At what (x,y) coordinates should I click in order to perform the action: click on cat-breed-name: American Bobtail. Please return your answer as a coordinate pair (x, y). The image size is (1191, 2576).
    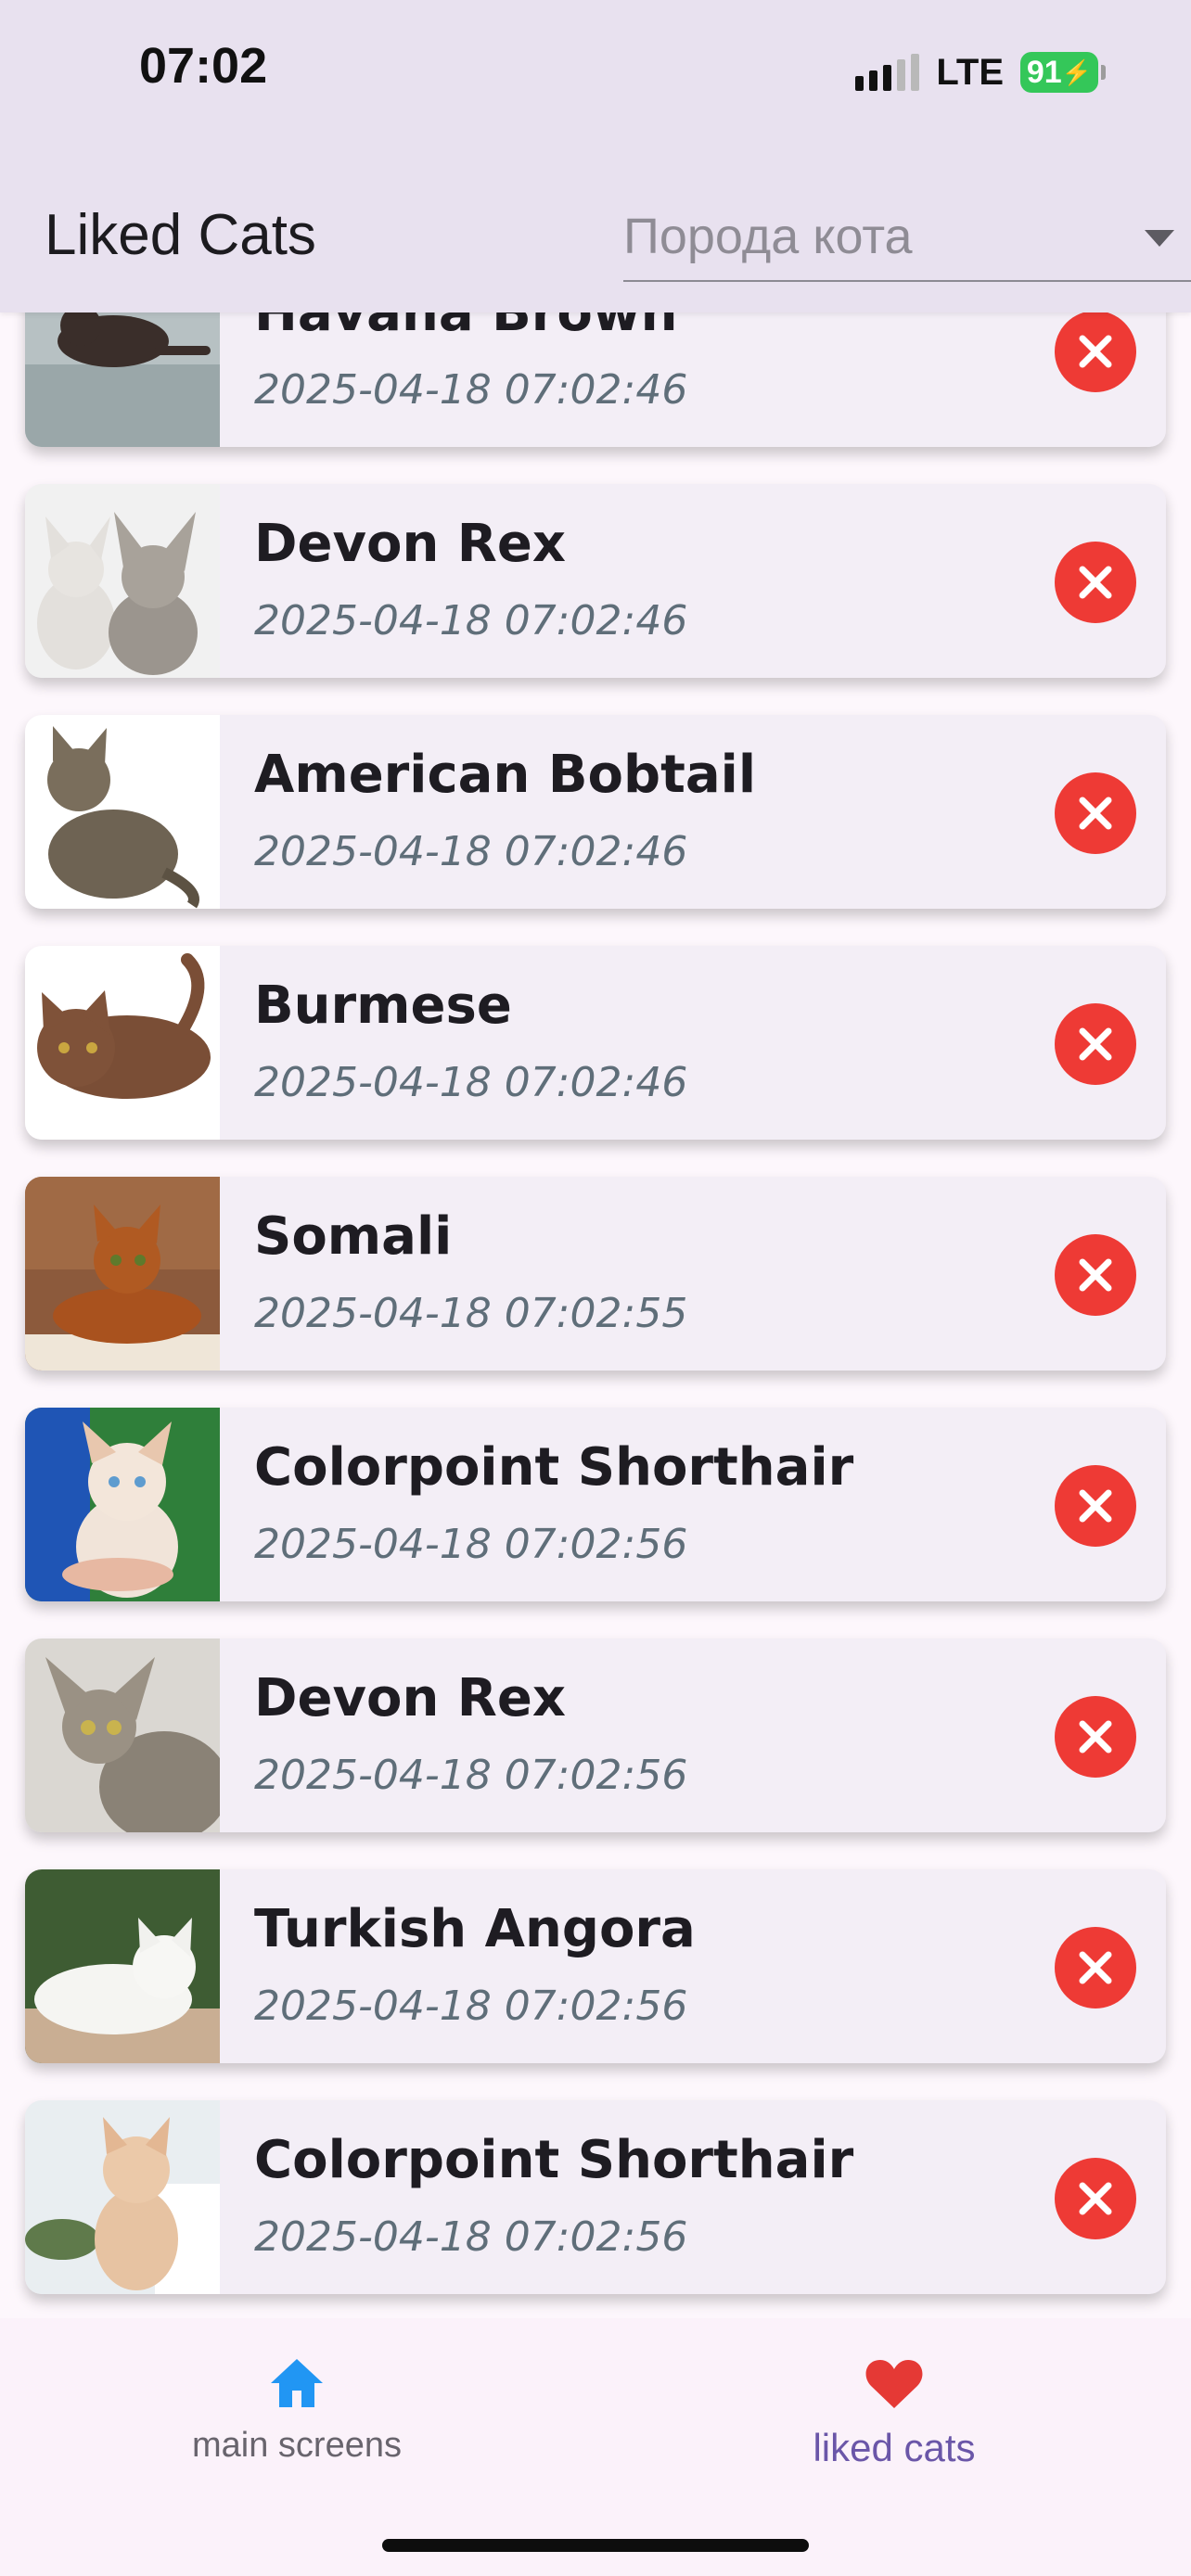
    Looking at the image, I should click on (505, 775).